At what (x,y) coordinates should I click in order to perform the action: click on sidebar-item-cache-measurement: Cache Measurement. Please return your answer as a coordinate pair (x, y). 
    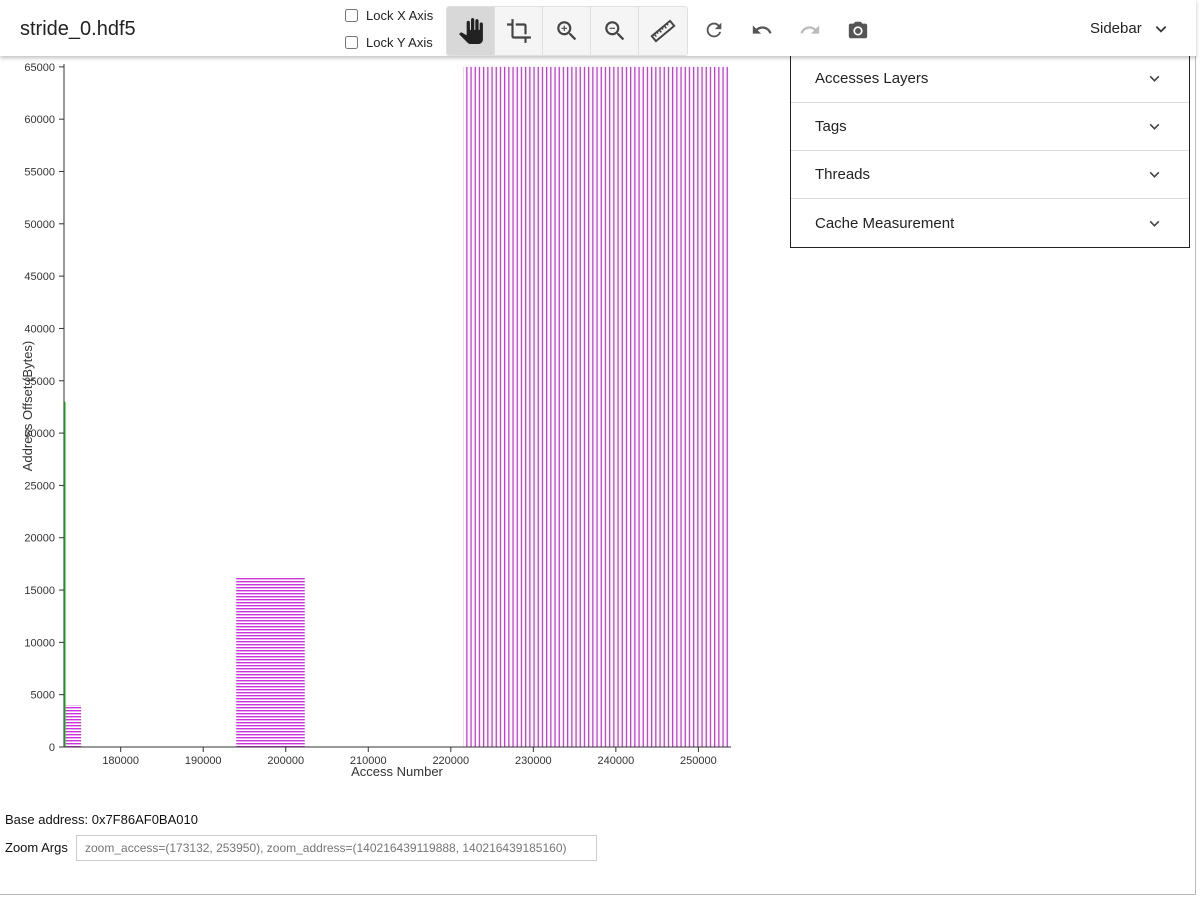
    Looking at the image, I should click on (990, 223).